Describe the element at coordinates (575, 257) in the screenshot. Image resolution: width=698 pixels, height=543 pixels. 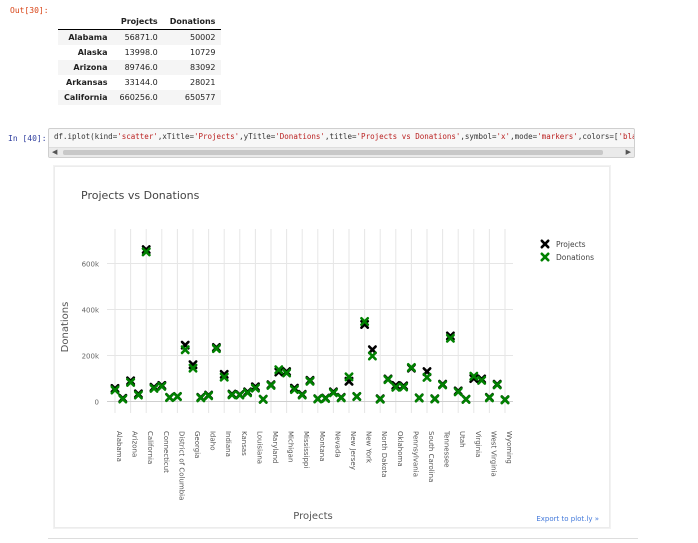
I see `legend-label-donations: Donations` at that location.